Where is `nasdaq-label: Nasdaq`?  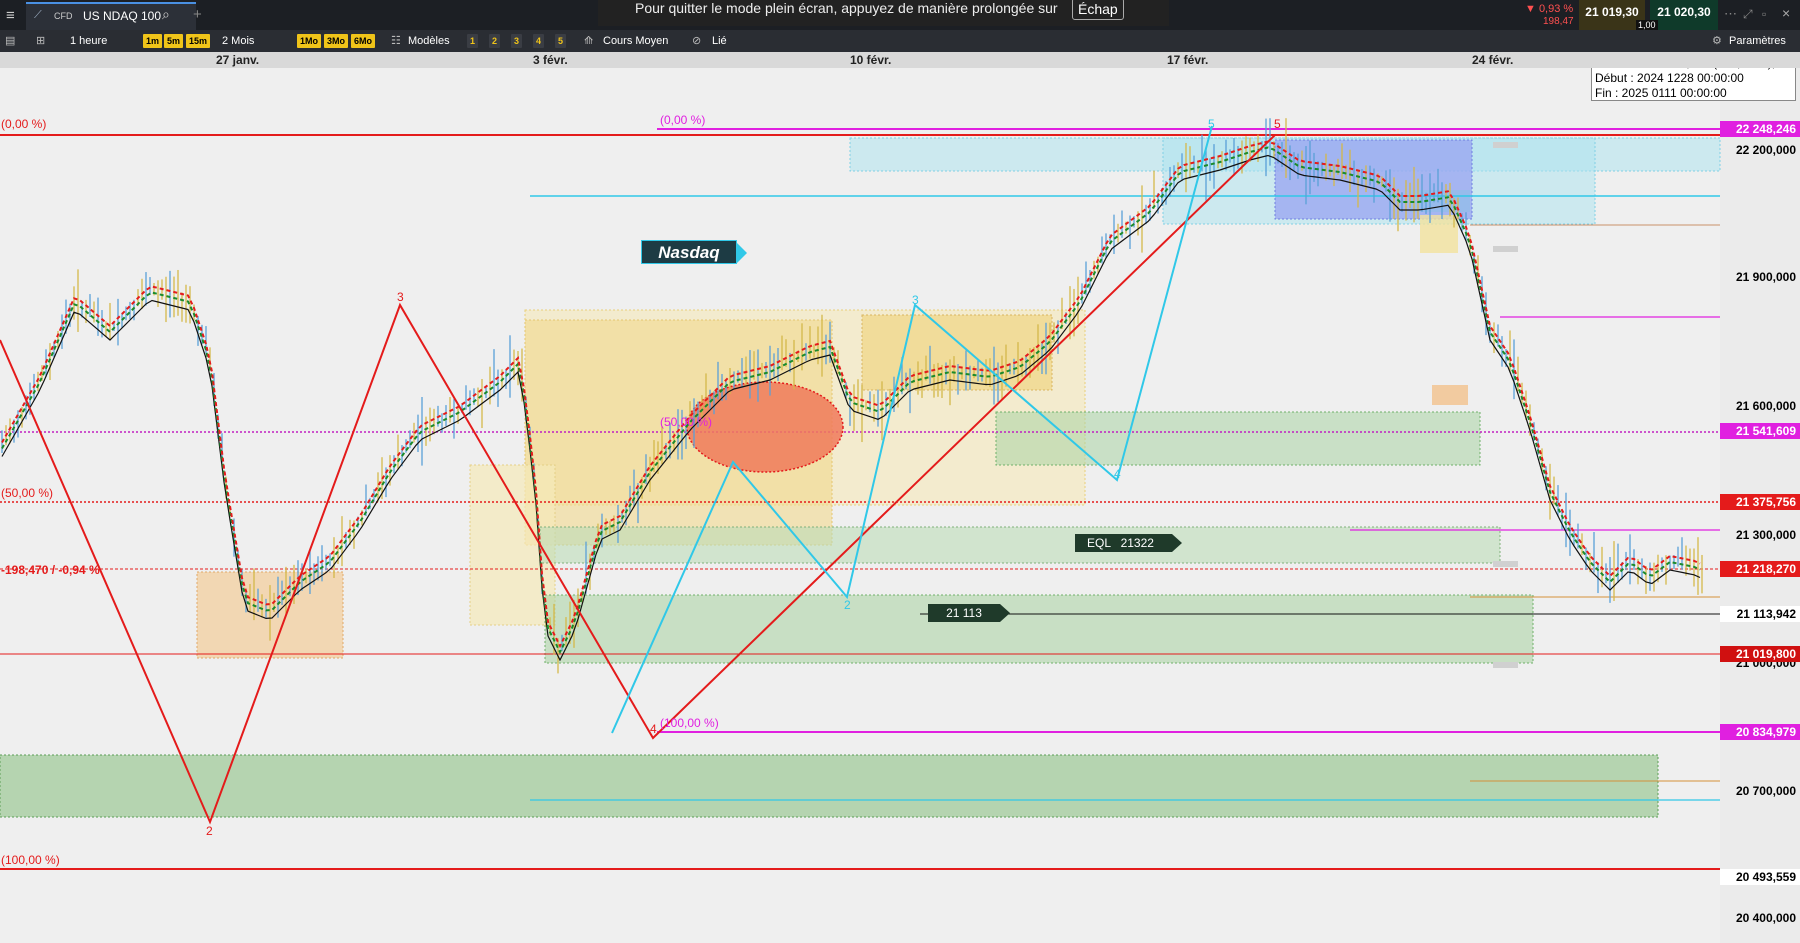
nasdaq-label: Nasdaq is located at coordinates (689, 252).